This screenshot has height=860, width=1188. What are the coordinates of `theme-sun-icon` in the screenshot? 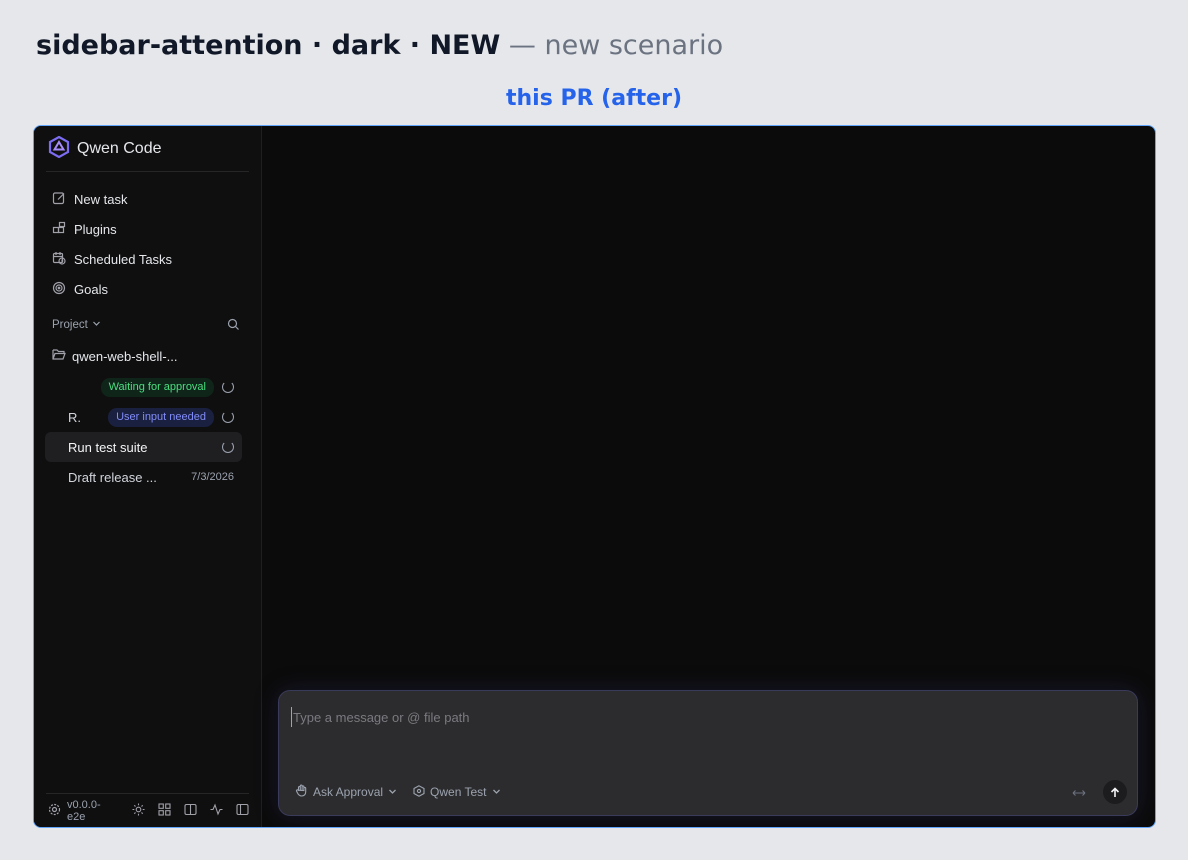 It's located at (138, 810).